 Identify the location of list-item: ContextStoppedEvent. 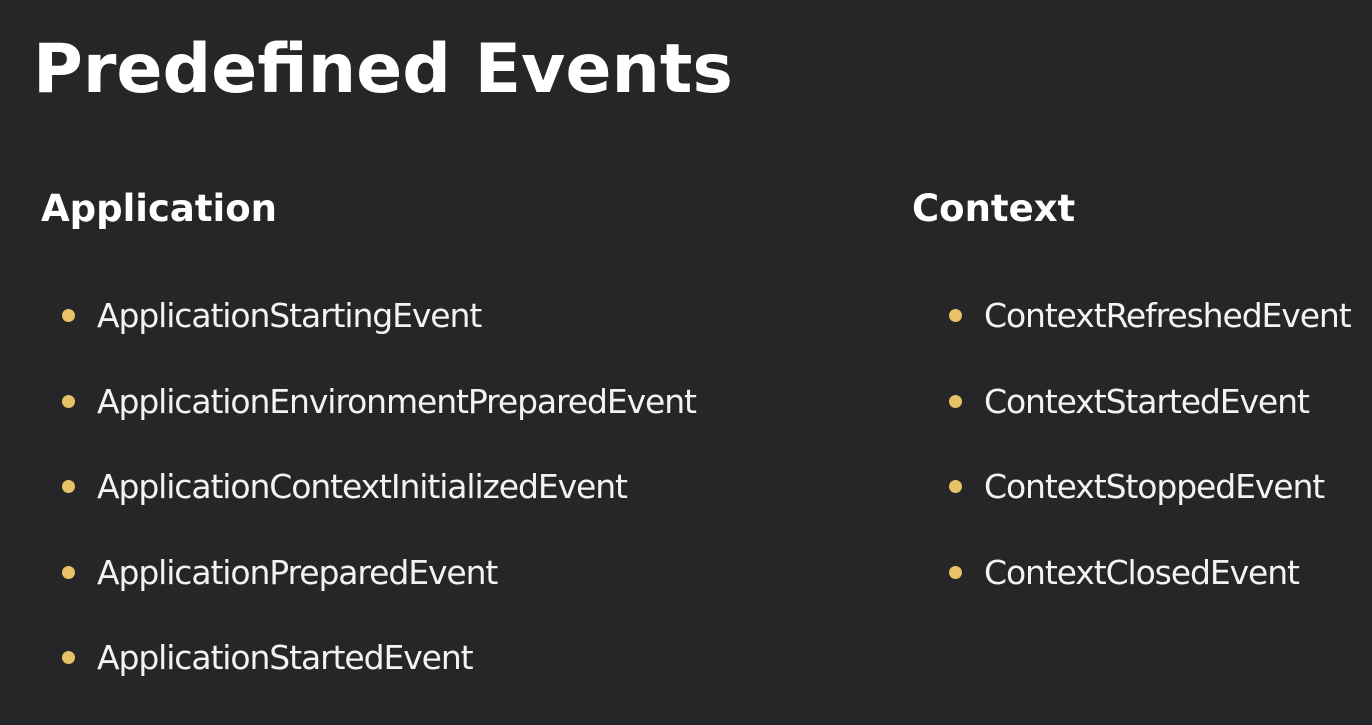
(1131, 502).